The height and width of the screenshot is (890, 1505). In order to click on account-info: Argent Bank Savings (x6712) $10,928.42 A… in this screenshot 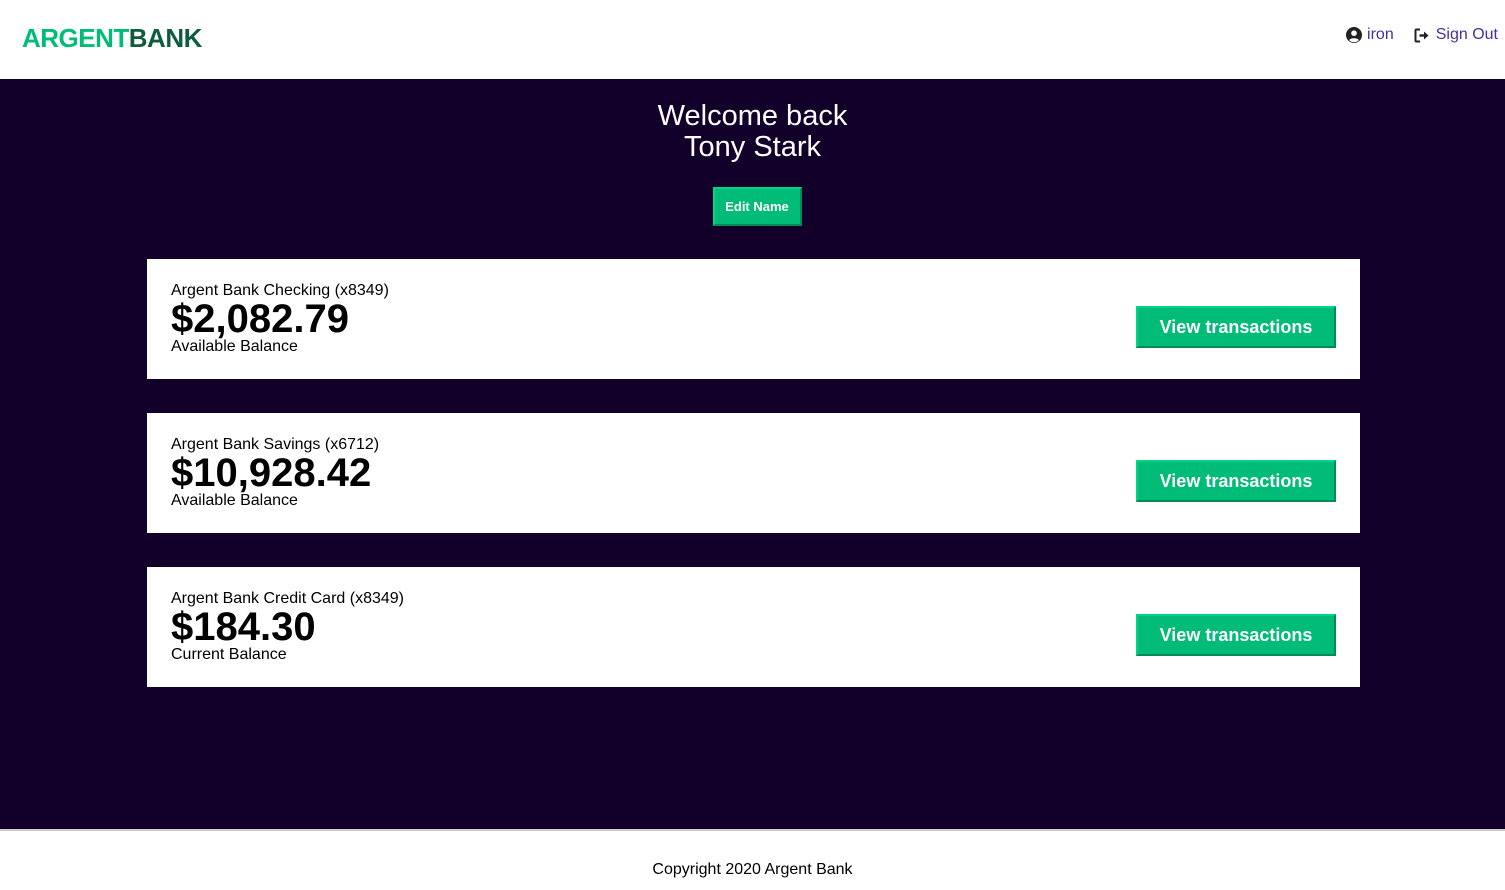, I will do `click(275, 473)`.